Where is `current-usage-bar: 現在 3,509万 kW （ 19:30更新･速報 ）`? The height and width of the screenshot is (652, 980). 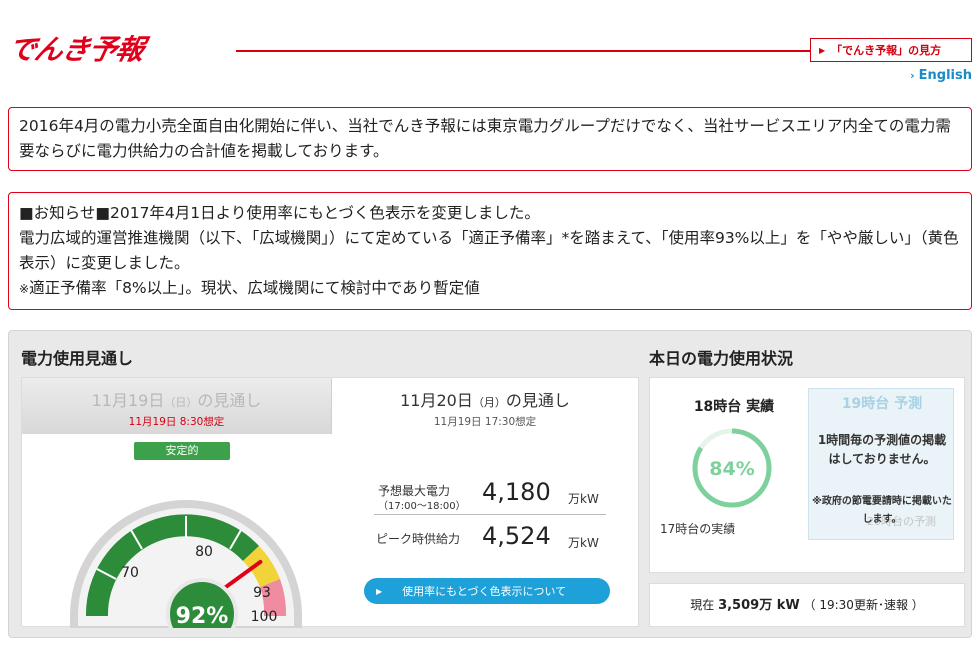 current-usage-bar: 現在 3,509万 kW （ 19:30更新･速報 ） is located at coordinates (807, 605).